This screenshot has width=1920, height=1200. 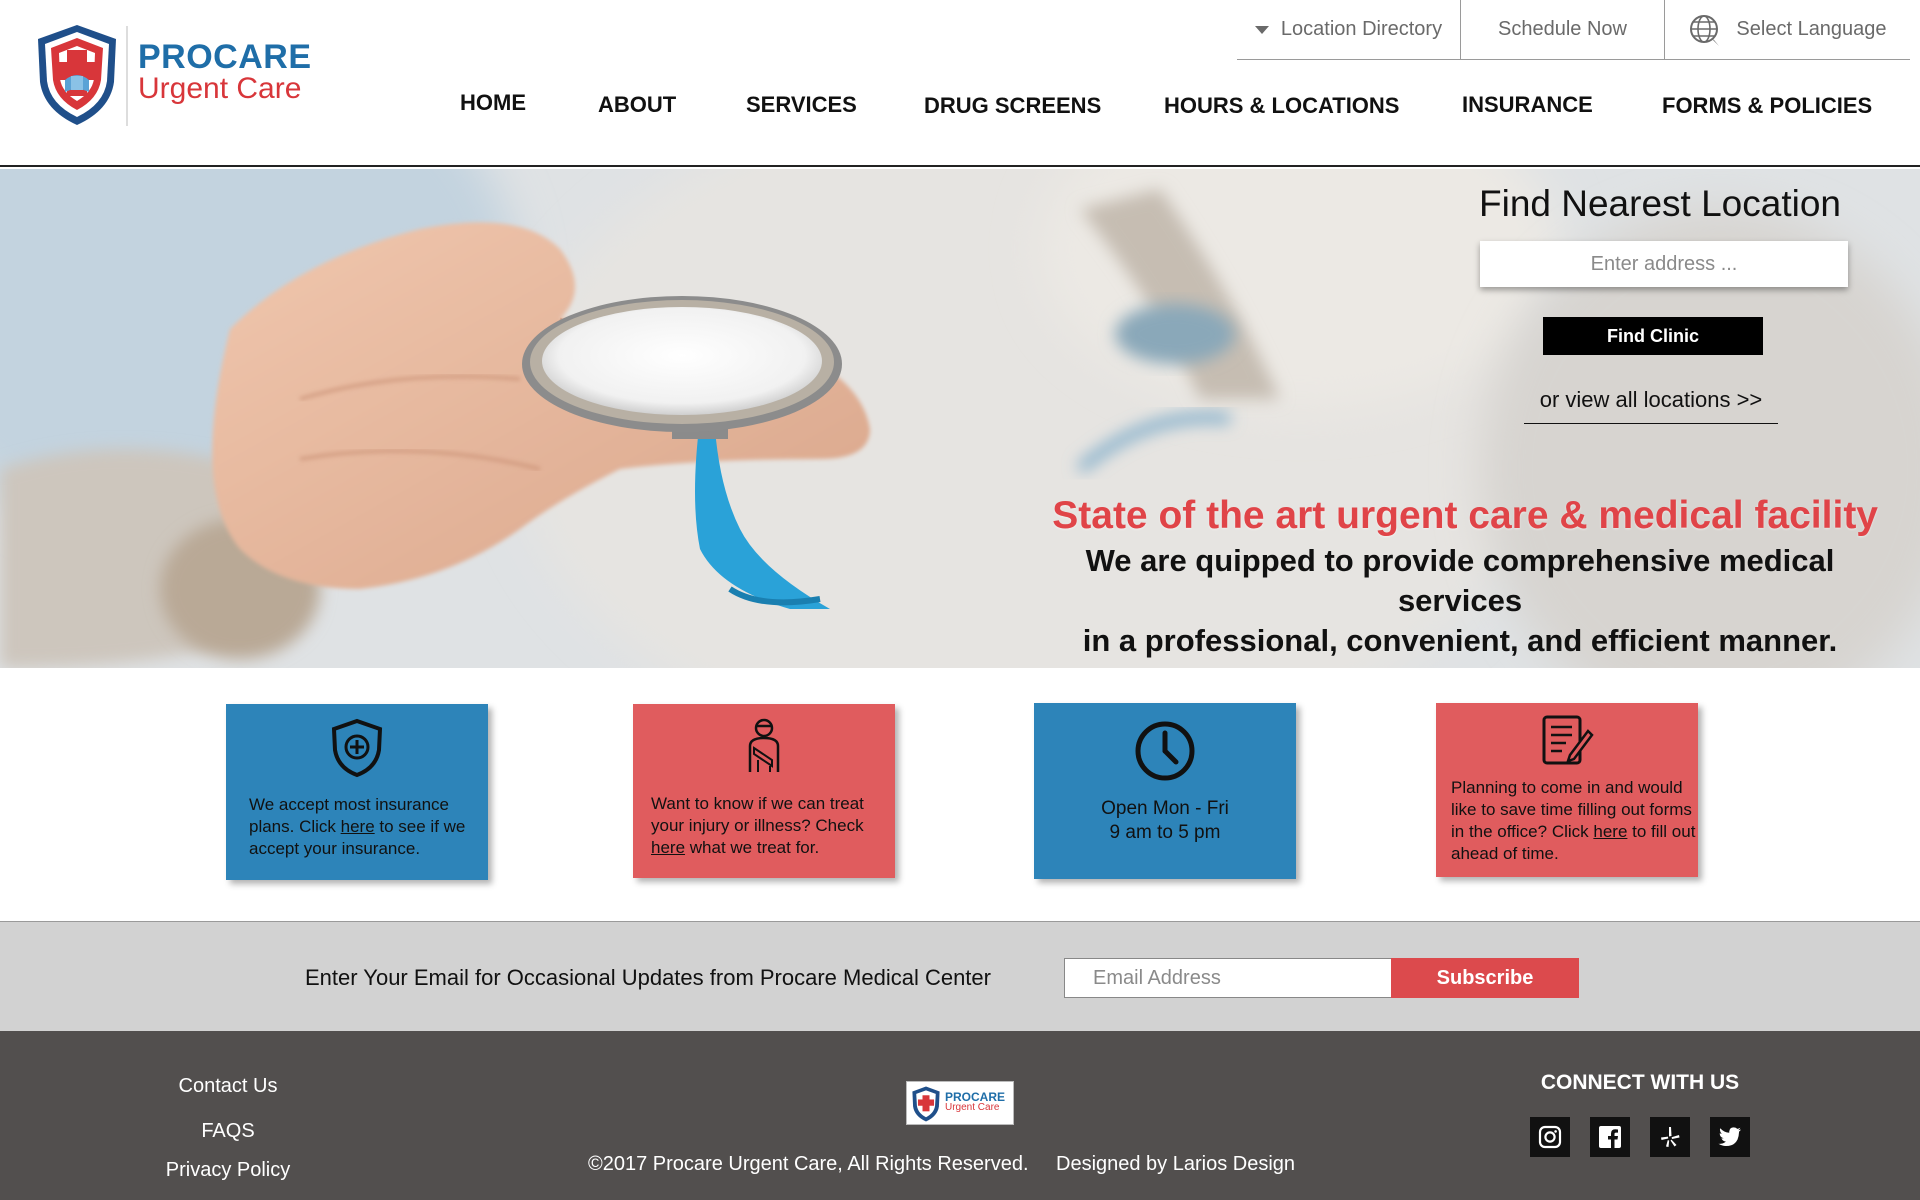 What do you see at coordinates (1811, 29) in the screenshot?
I see `select-language-label: Select Language` at bounding box center [1811, 29].